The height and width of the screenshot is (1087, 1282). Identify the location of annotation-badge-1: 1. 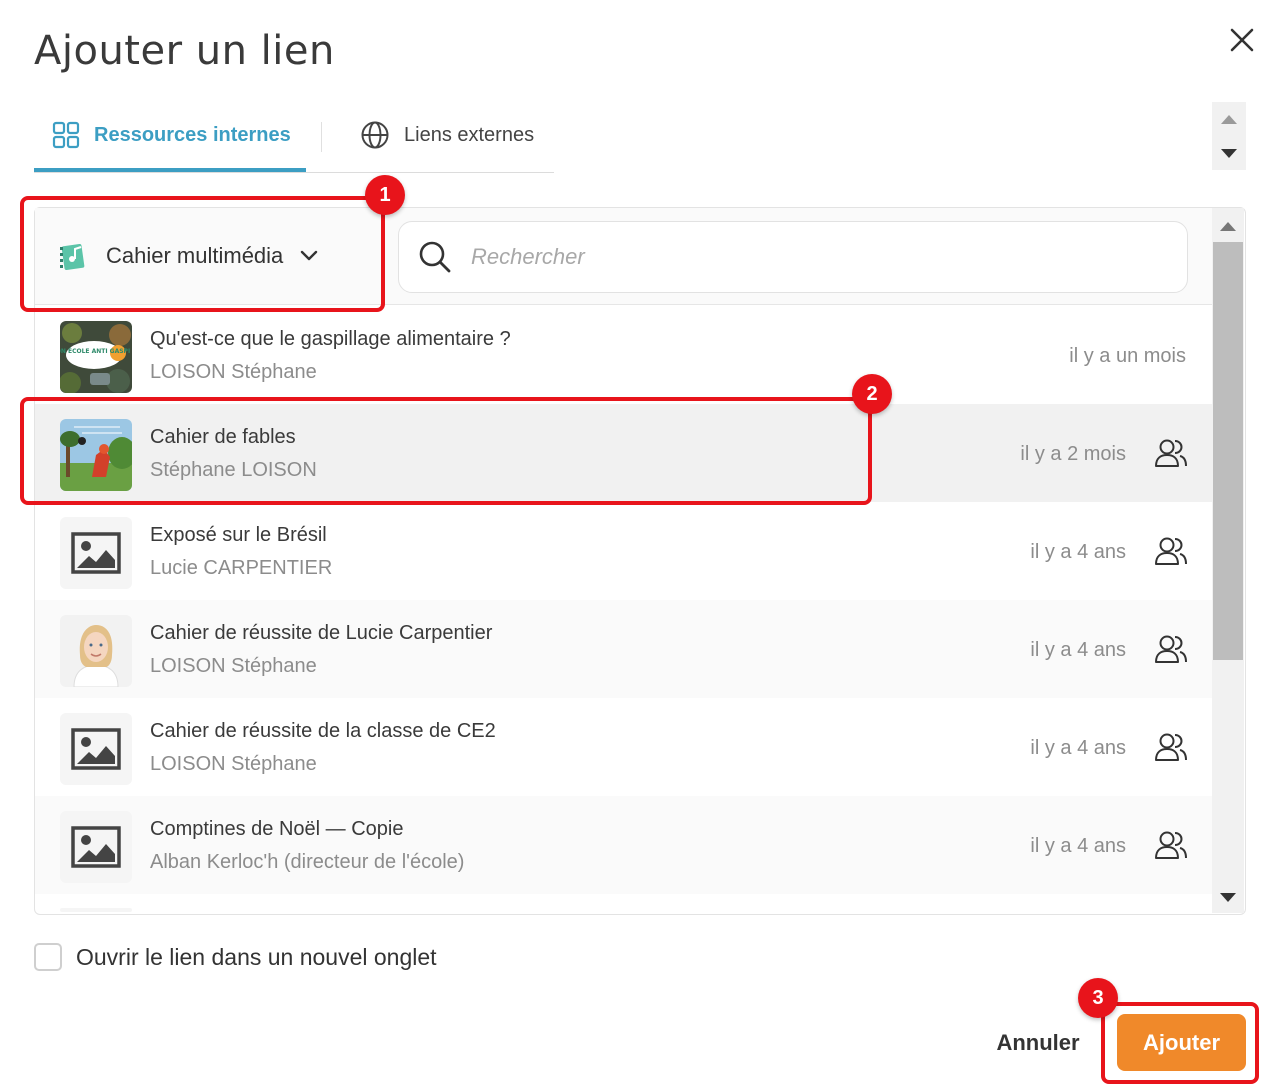
(385, 195).